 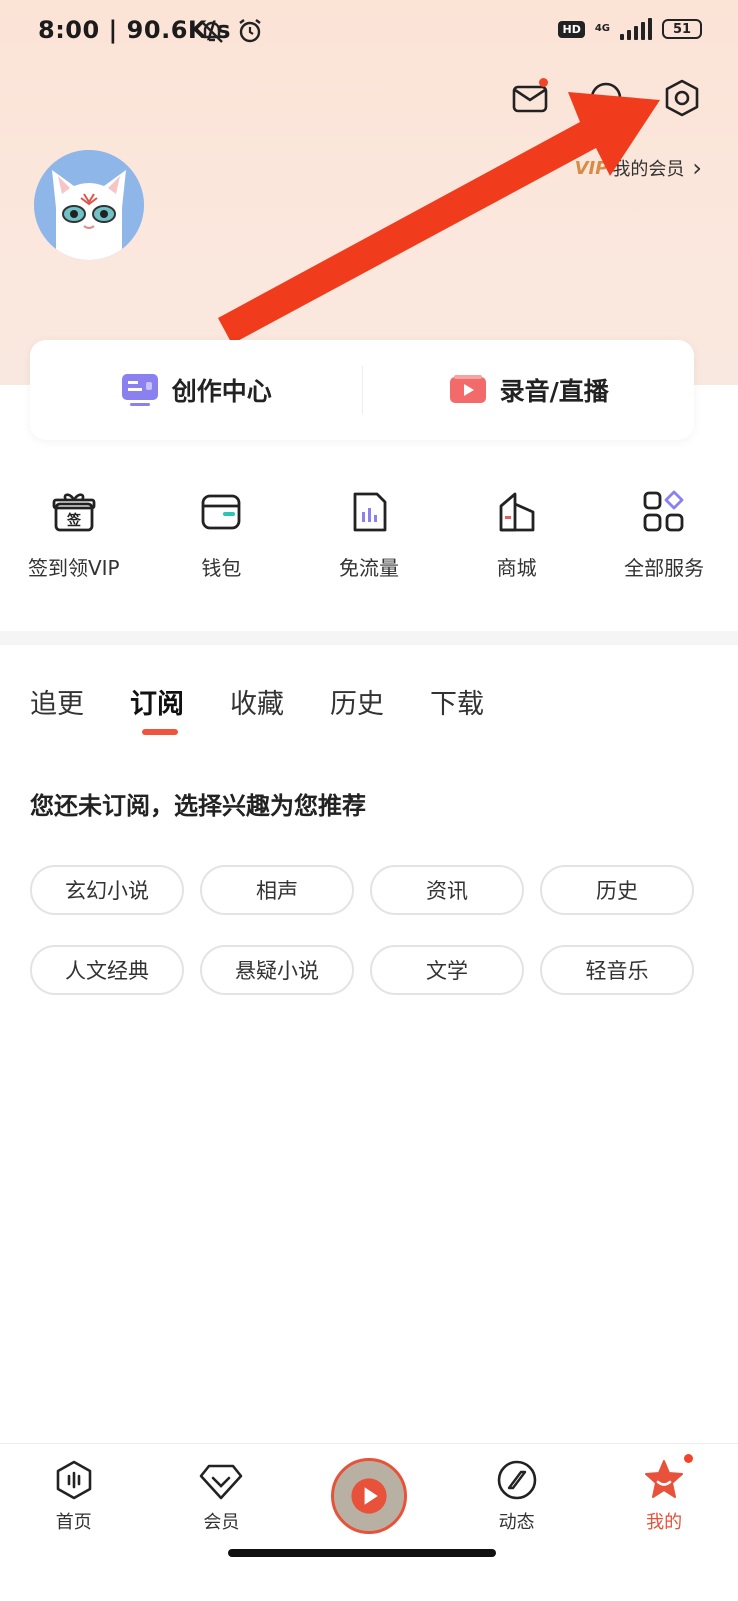 What do you see at coordinates (516, 1480) in the screenshot?
I see `compass-icon` at bounding box center [516, 1480].